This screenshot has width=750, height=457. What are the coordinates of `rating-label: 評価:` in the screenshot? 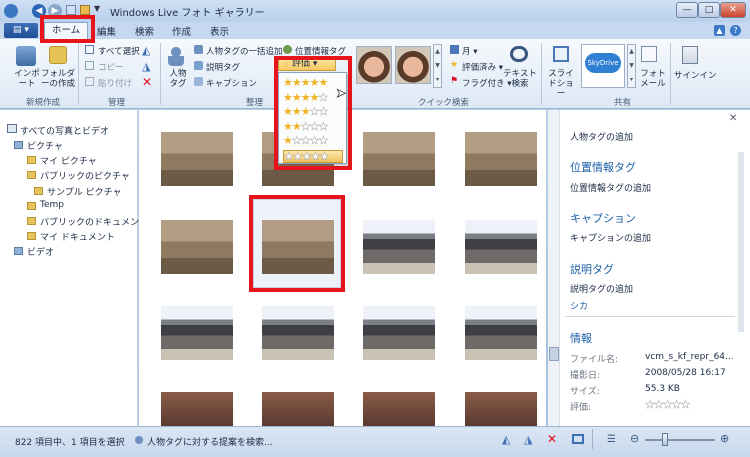 It's located at (581, 408).